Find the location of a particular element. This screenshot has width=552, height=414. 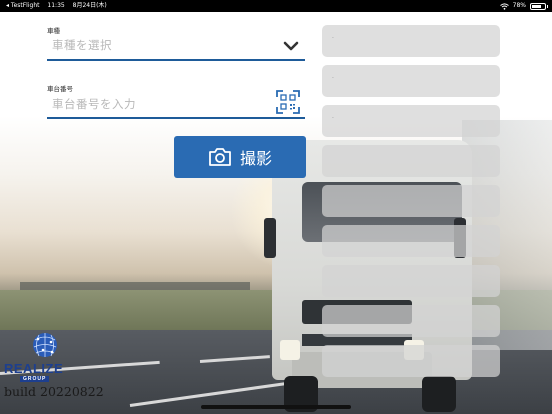

capture-button: 撮影 is located at coordinates (240, 157).